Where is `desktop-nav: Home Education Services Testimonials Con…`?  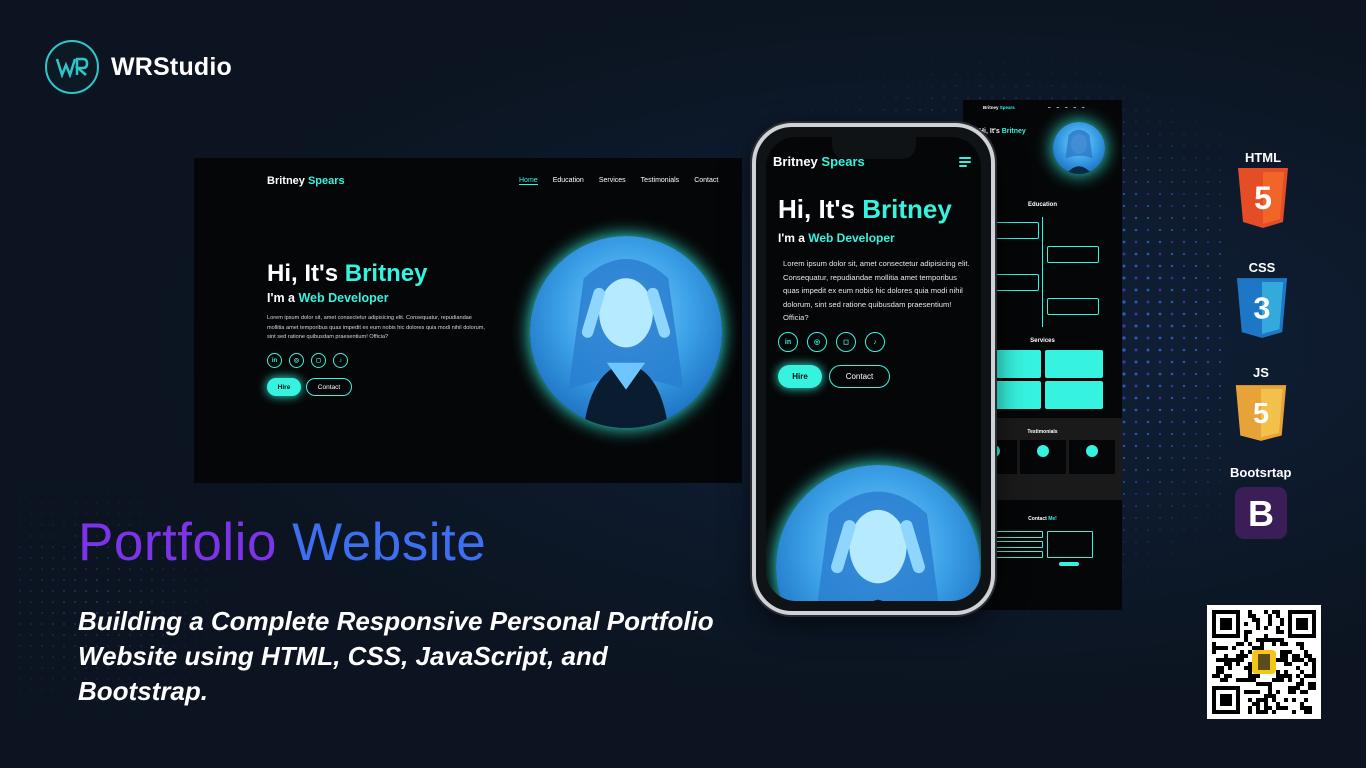
desktop-nav: Home Education Services Testimonials Con… is located at coordinates (618, 181).